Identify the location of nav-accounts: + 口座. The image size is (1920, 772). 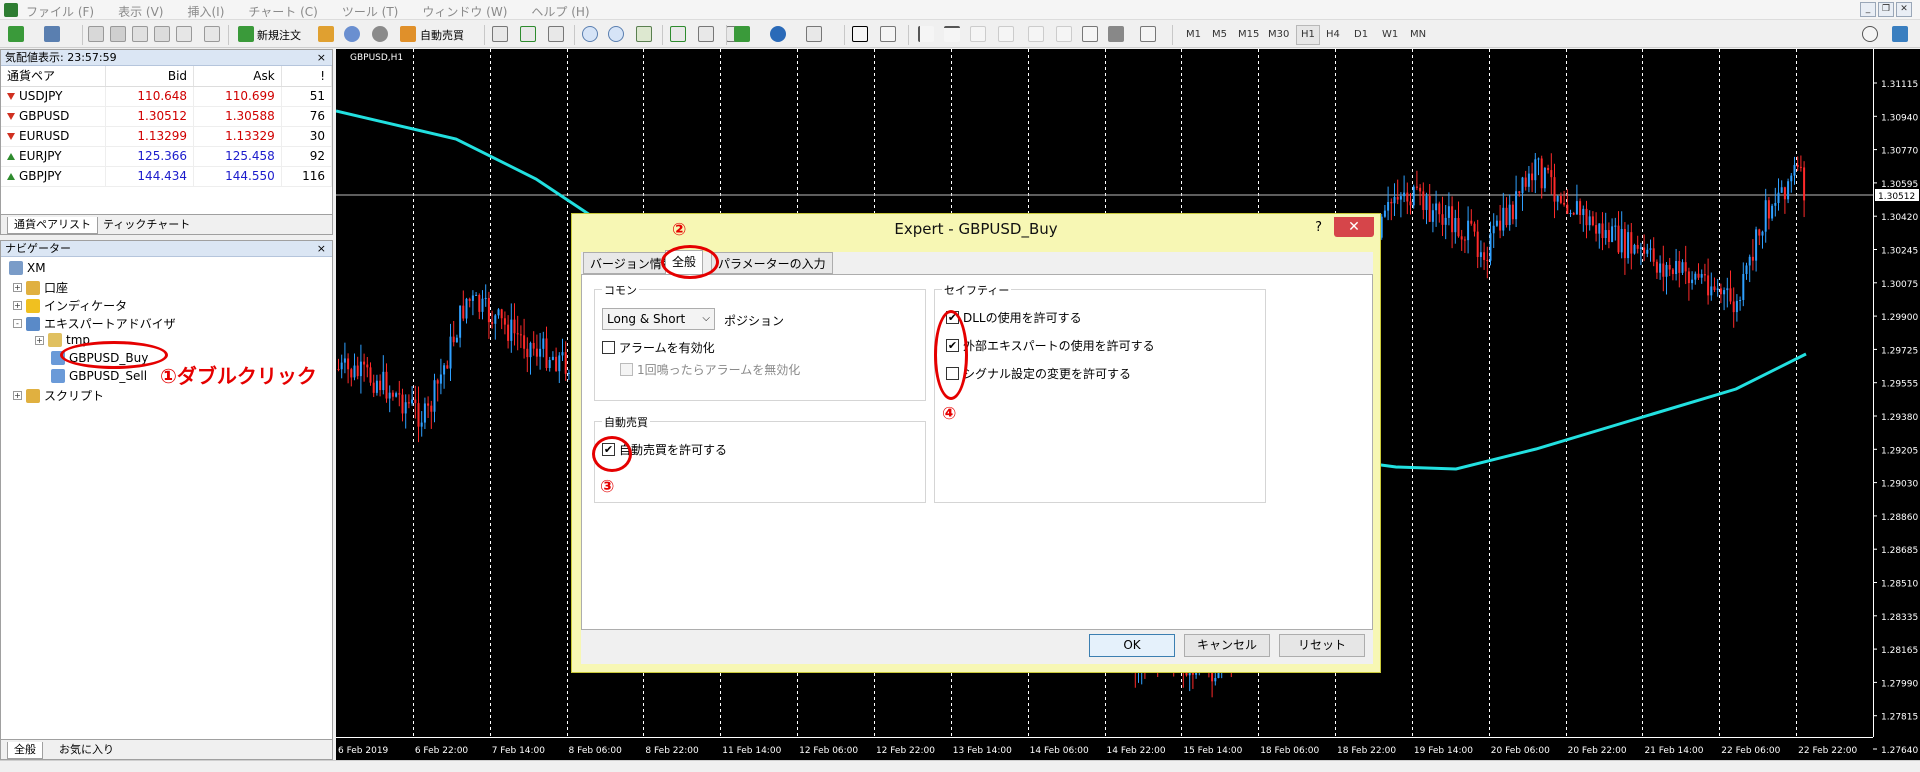
(40, 287).